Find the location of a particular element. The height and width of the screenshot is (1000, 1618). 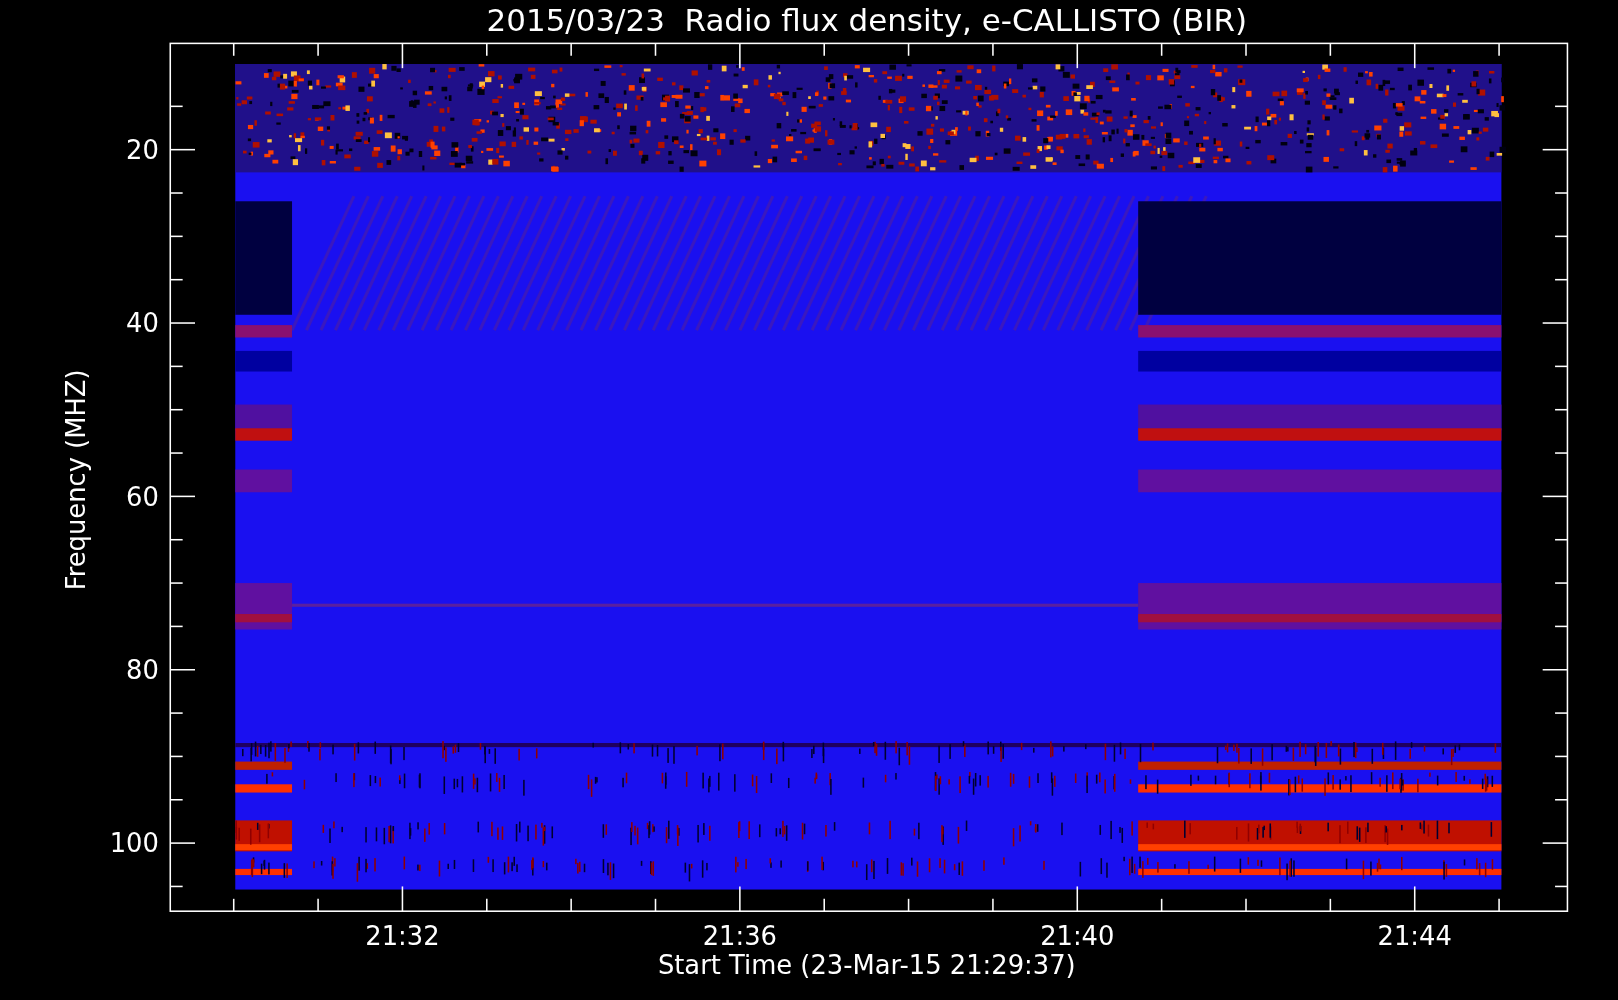

x-tick-label: 21:36 is located at coordinates (739, 936).